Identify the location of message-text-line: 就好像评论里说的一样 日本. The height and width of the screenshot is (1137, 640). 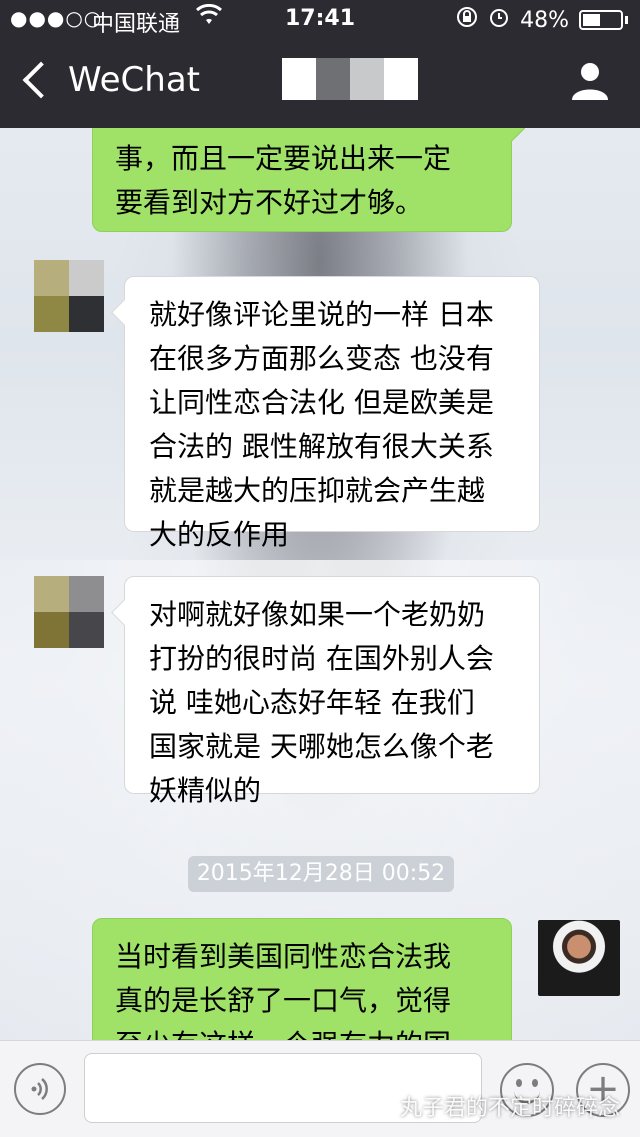
(321, 314).